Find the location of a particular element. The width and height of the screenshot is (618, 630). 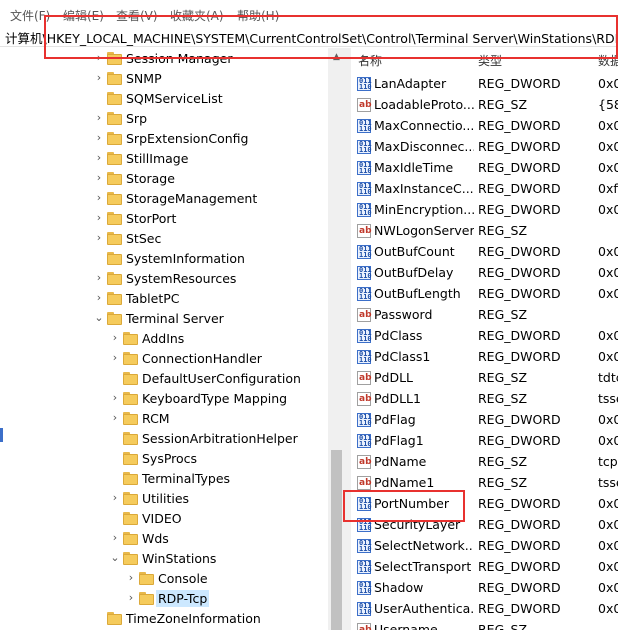

tree-item-label: Storage is located at coordinates (150, 178).